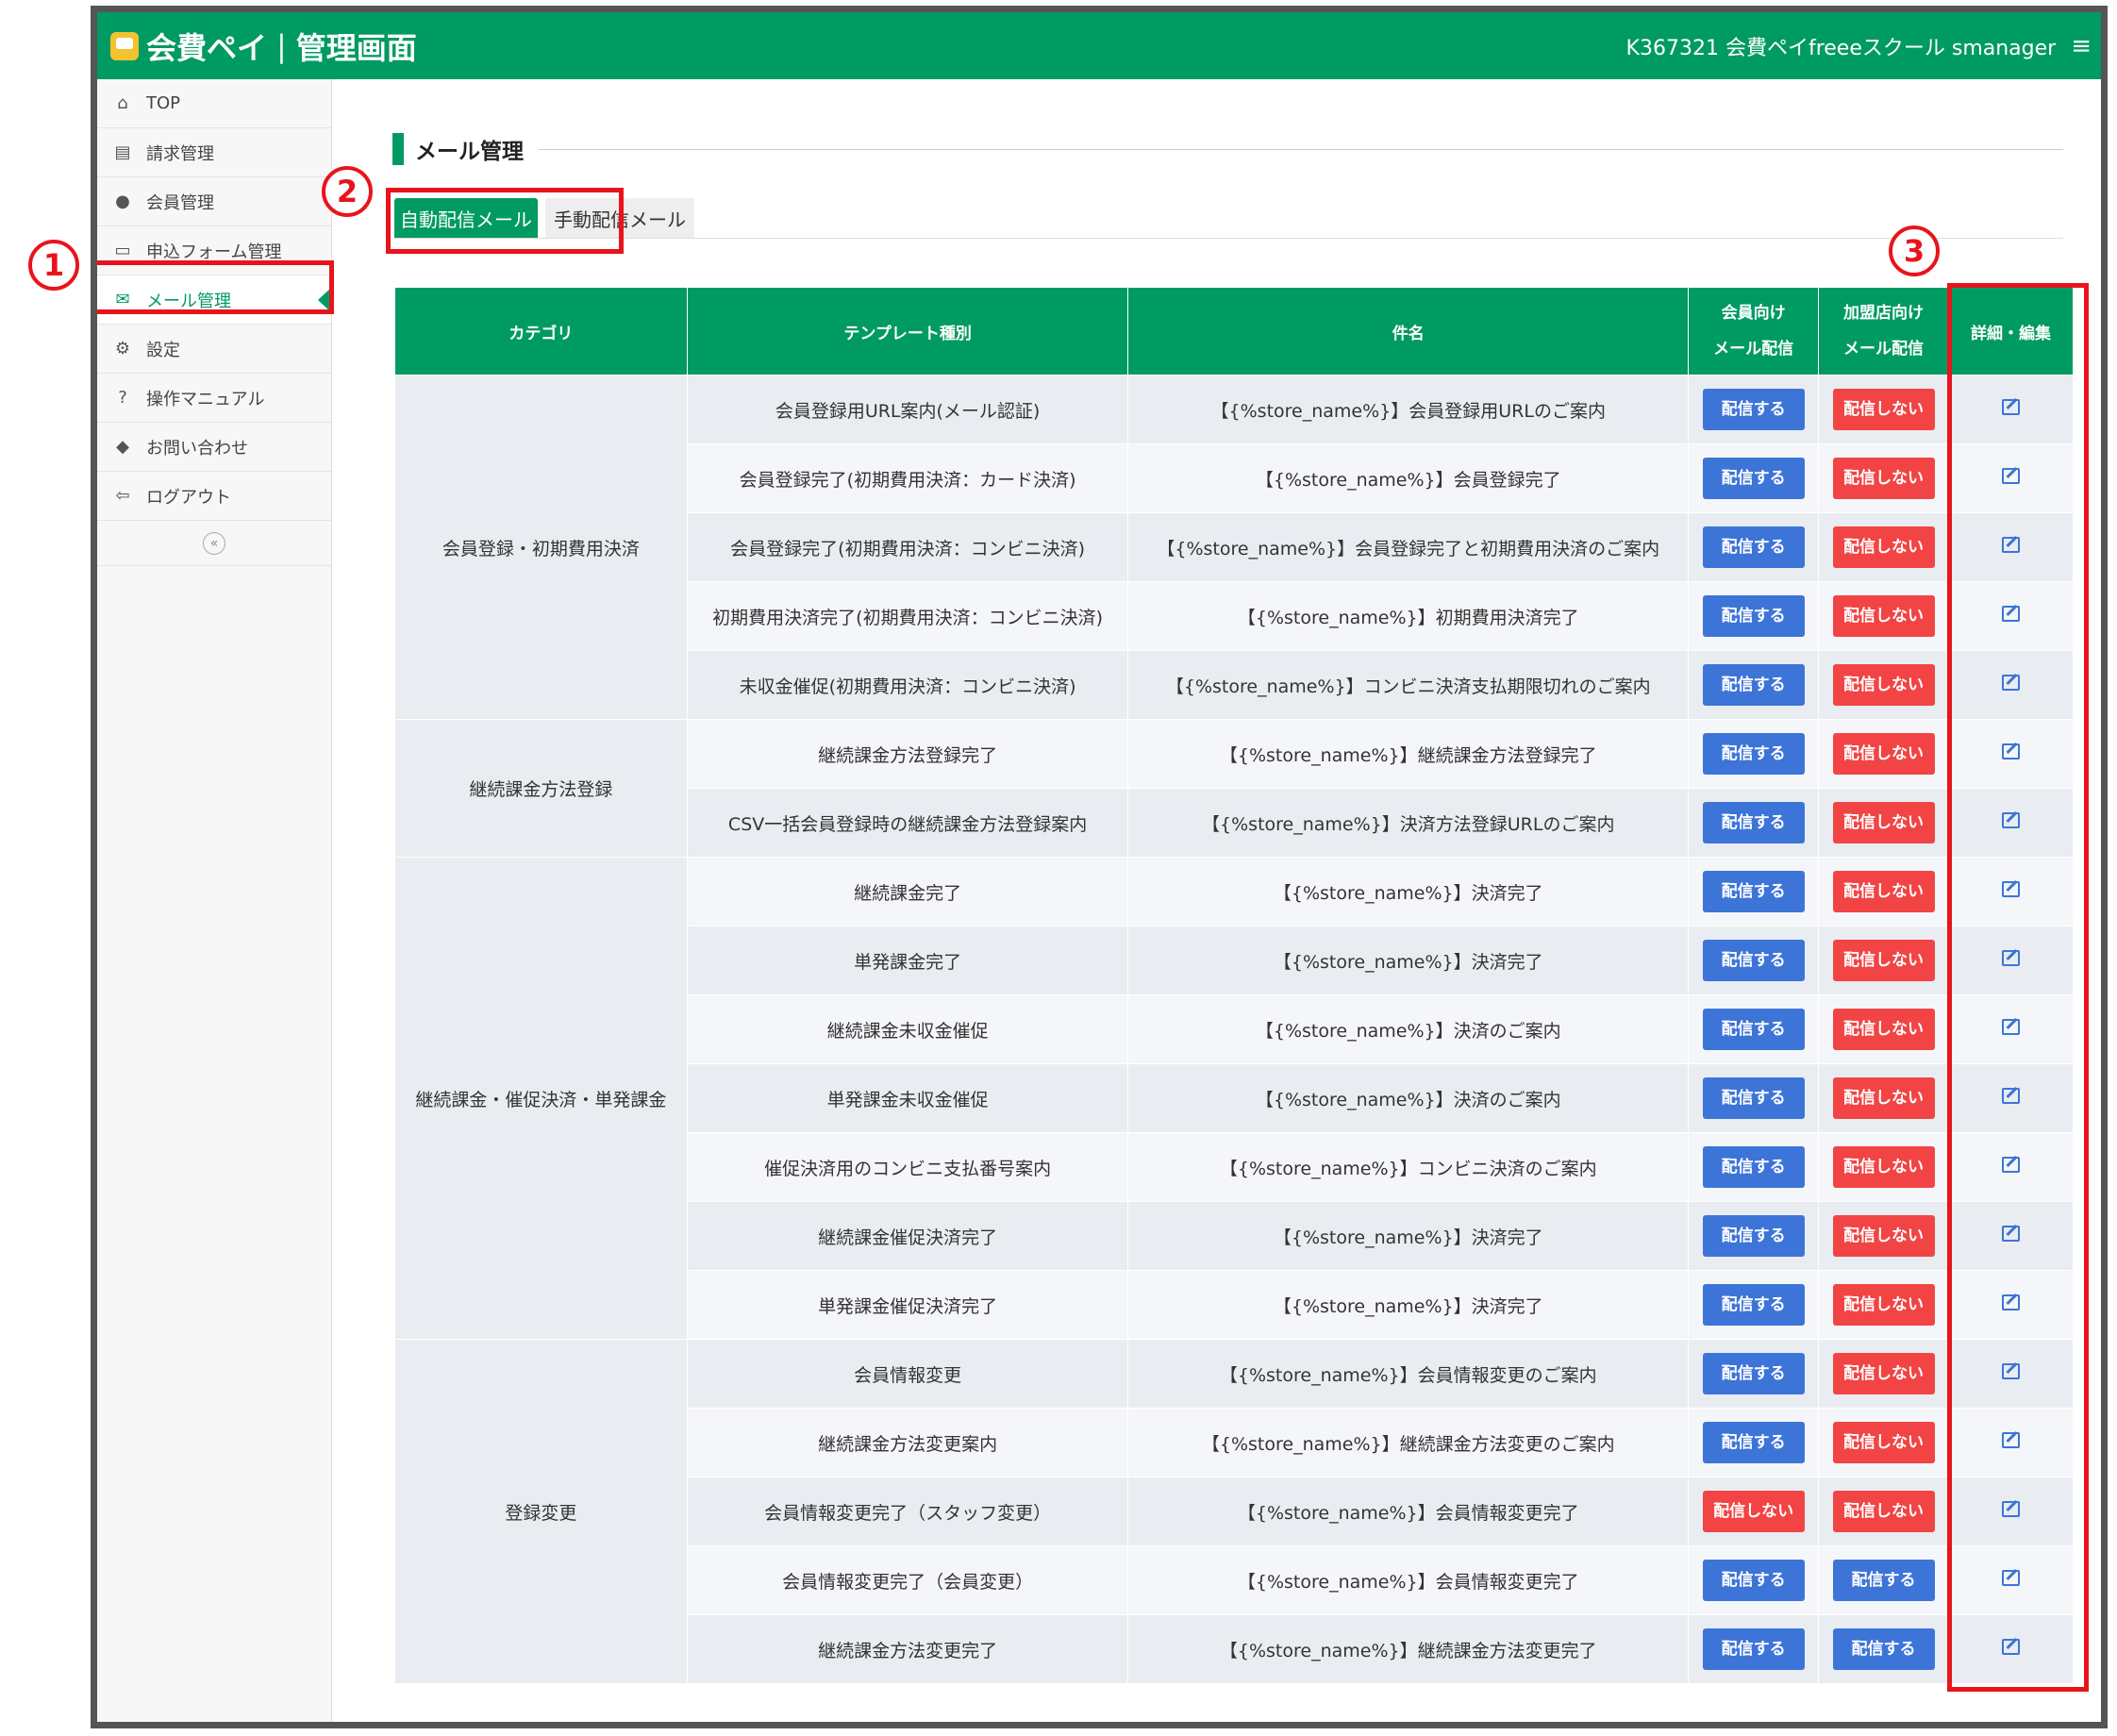 Image resolution: width=2117 pixels, height=1736 pixels. What do you see at coordinates (123, 398) in the screenshot?
I see `question-icon: ?` at bounding box center [123, 398].